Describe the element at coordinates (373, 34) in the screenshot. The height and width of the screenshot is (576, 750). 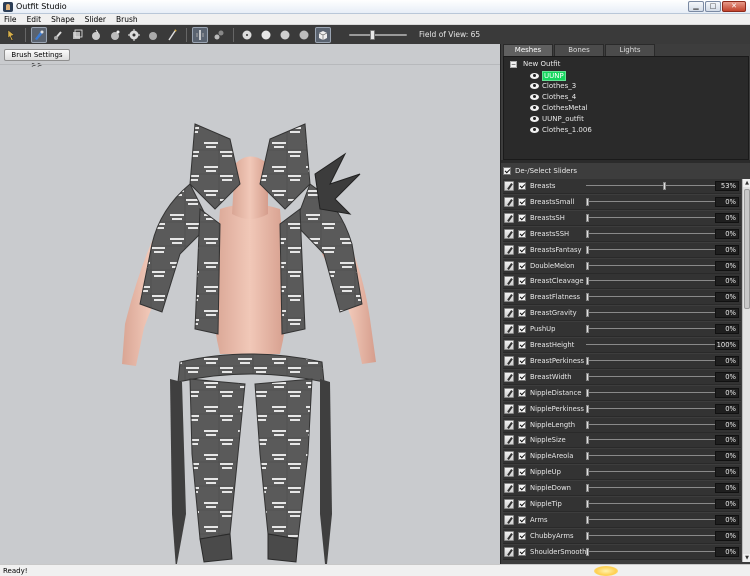
I see `field-of-view-thumb` at that location.